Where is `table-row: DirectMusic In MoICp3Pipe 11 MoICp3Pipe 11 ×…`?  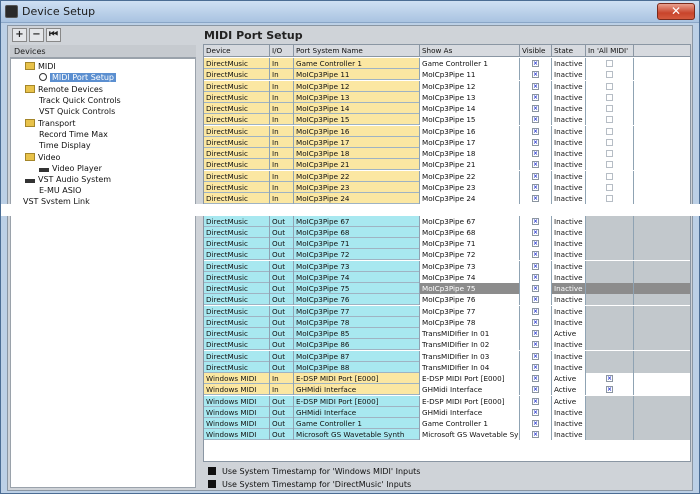
table-row: DirectMusic In MoICp3Pipe 11 MoICp3Pipe 11 ×… is located at coordinates (447, 75).